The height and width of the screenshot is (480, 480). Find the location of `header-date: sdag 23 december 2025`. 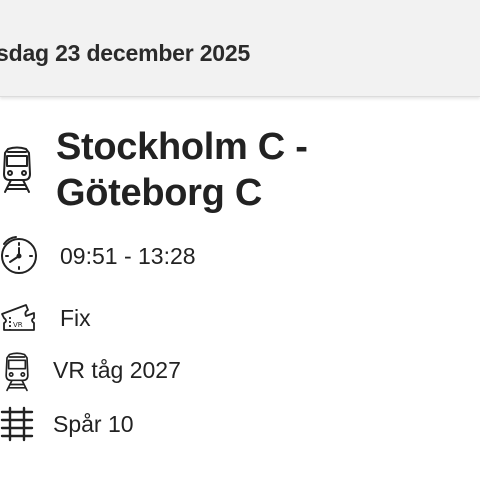

header-date: sdag 23 december 2025 is located at coordinates (125, 53).